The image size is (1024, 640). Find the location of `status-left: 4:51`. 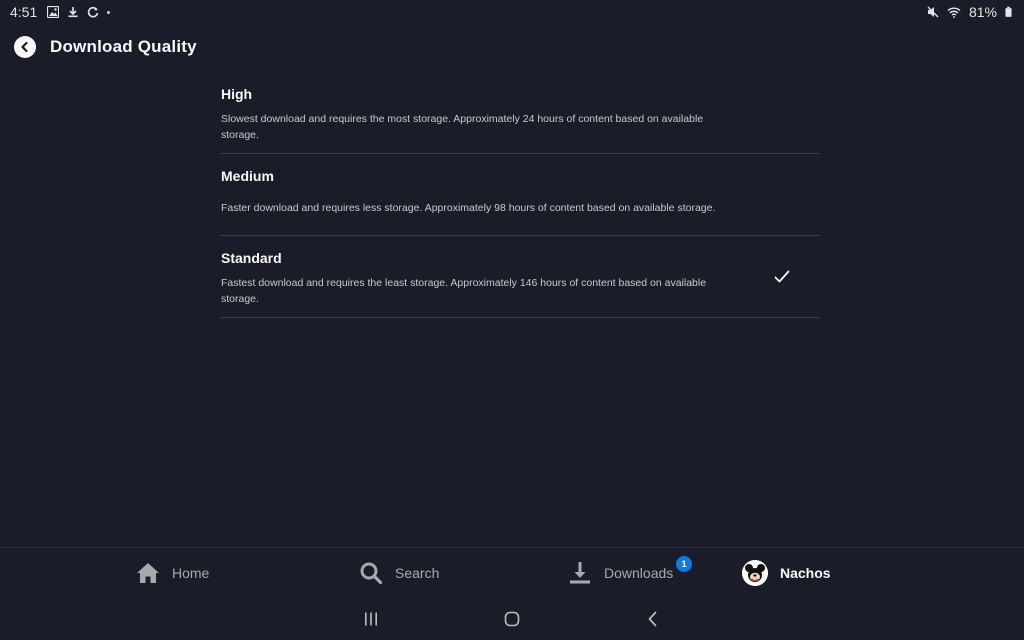

status-left: 4:51 is located at coordinates (60, 12).